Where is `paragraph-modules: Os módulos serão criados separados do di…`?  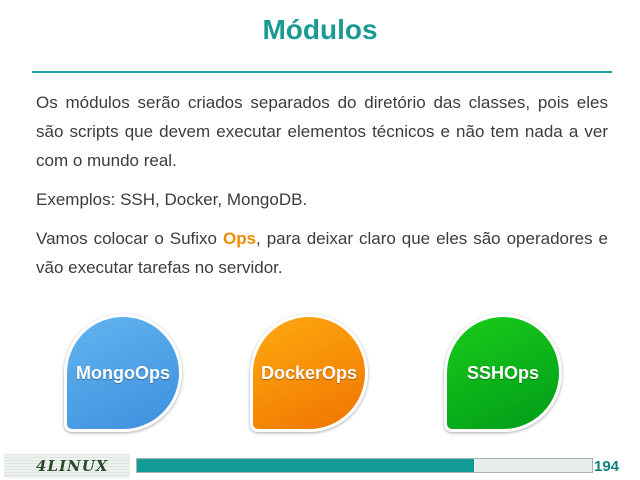 paragraph-modules: Os módulos serão criados separados do di… is located at coordinates (322, 131).